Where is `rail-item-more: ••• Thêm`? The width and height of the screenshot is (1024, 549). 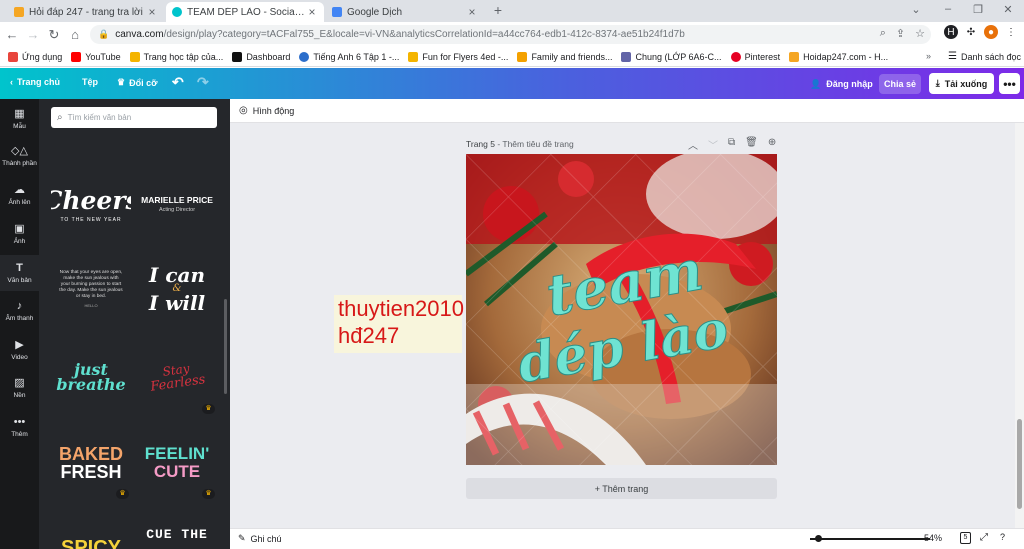 rail-item-more: ••• Thêm is located at coordinates (19, 426).